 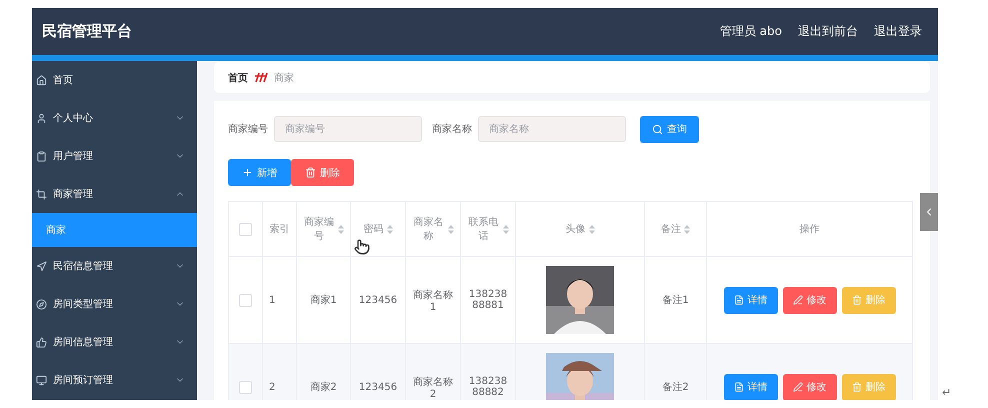 What do you see at coordinates (828, 31) in the screenshot?
I see `header-link: 退出到前台` at bounding box center [828, 31].